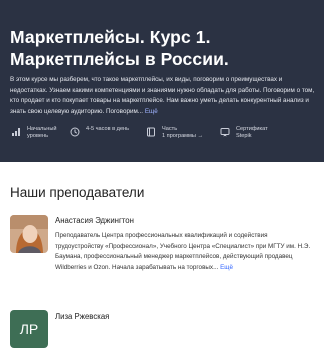 Image resolution: width=324 pixels, height=348 pixels. What do you see at coordinates (82, 316) in the screenshot?
I see `teacher-name-2: Лиза Ржевская` at bounding box center [82, 316].